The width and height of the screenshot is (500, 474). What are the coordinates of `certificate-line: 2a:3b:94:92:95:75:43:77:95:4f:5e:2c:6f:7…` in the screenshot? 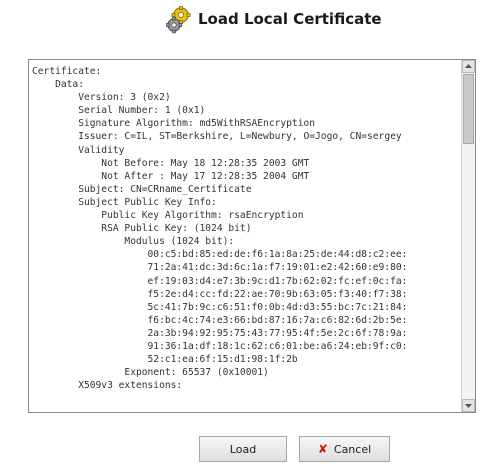 It's located at (220, 333).